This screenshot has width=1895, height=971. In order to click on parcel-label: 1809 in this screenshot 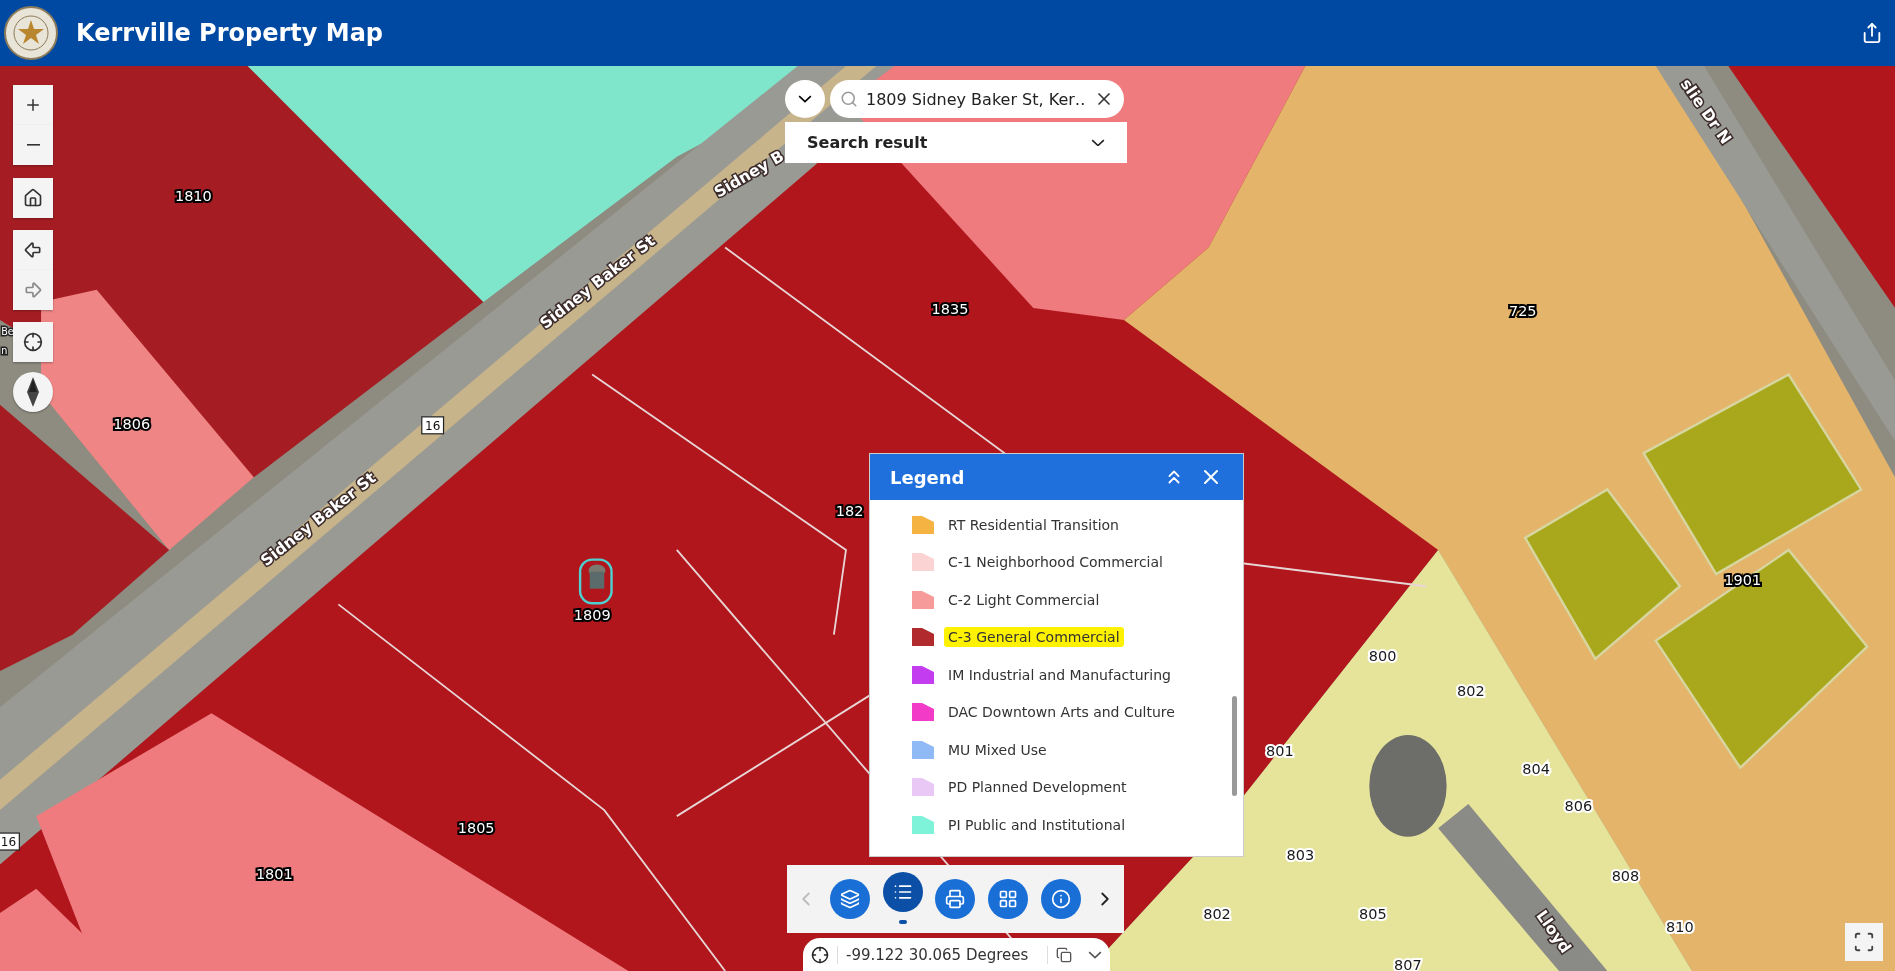, I will do `click(592, 615)`.